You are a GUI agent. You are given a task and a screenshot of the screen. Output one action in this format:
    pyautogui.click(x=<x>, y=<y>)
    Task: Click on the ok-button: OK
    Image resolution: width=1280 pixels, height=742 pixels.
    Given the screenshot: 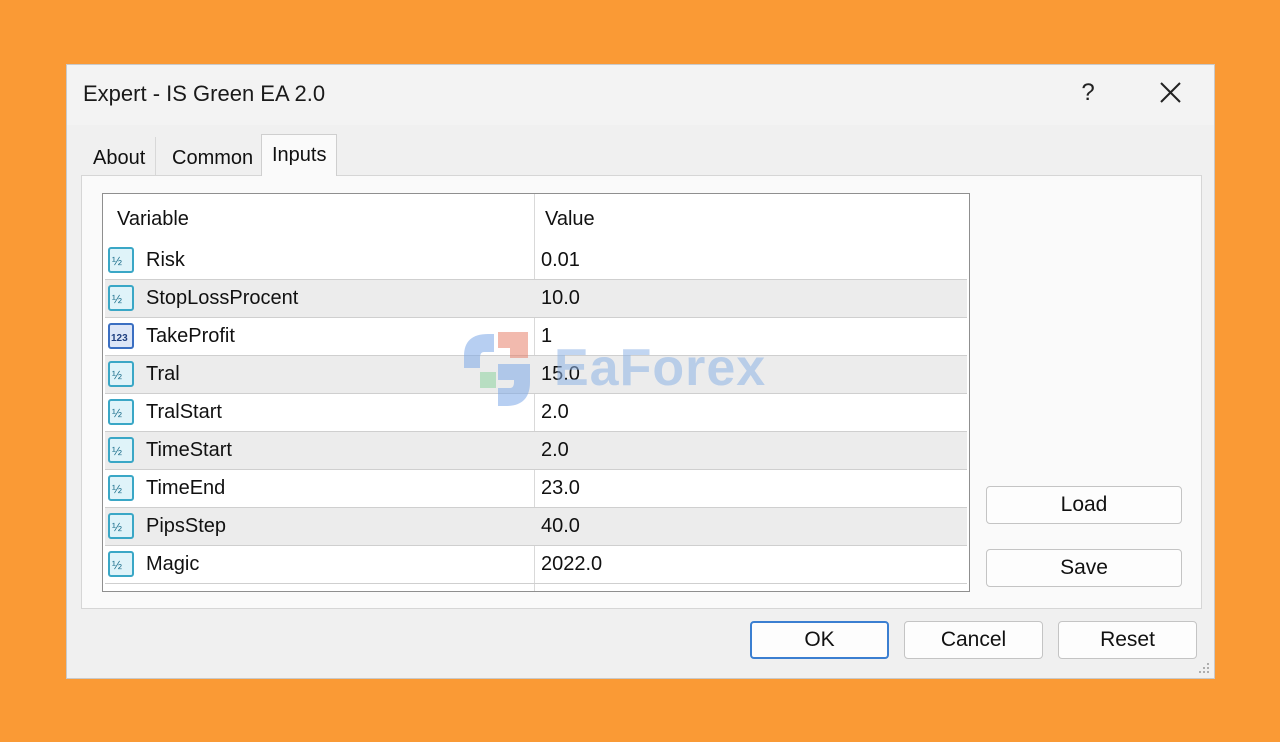 What is the action you would take?
    pyautogui.click(x=819, y=640)
    